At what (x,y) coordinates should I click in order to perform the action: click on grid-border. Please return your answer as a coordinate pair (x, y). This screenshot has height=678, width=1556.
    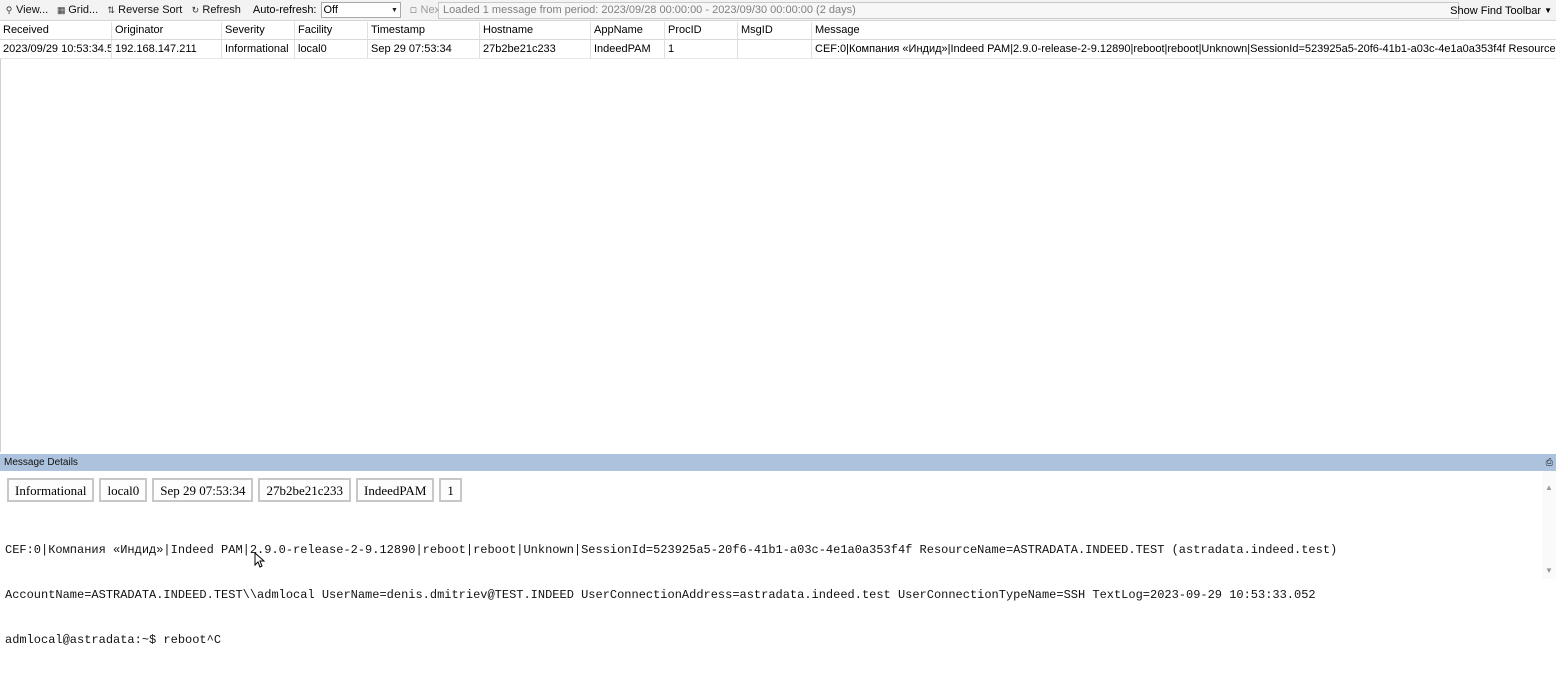
    Looking at the image, I should click on (0, 237).